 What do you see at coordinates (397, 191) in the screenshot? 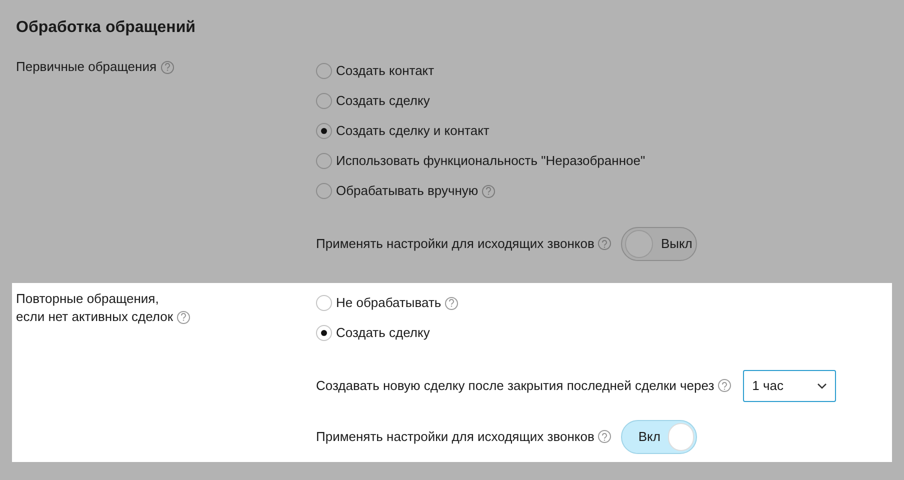
I see `radio-option: Обрабатывать вручную` at bounding box center [397, 191].